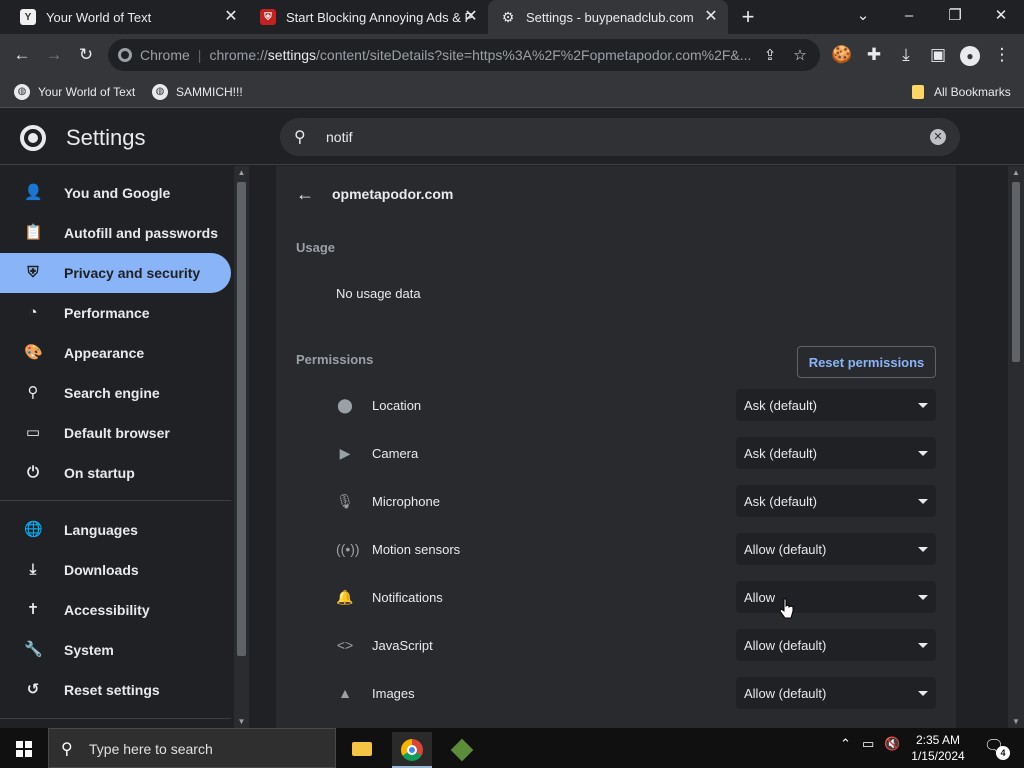 The image size is (1024, 768). What do you see at coordinates (345, 405) in the screenshot?
I see `location-pin-icon: ⬤` at bounding box center [345, 405].